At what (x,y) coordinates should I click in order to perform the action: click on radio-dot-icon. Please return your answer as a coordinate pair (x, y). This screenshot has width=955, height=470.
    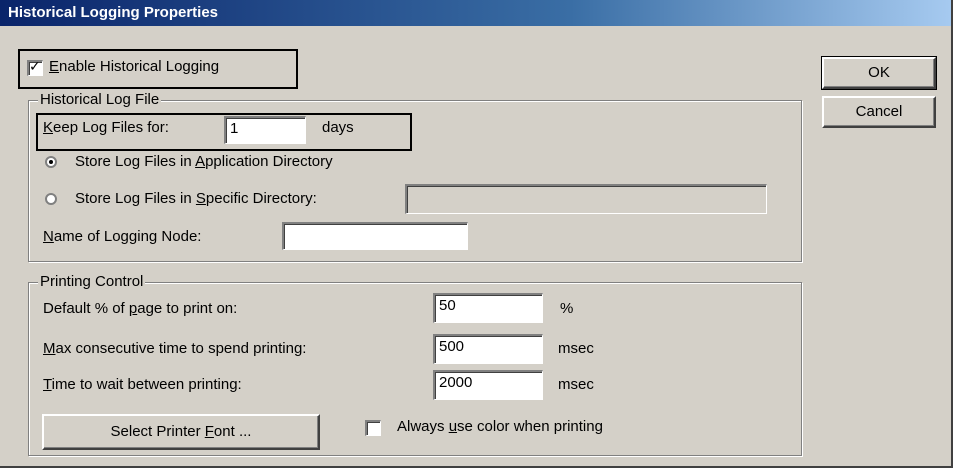
    Looking at the image, I should click on (51, 162).